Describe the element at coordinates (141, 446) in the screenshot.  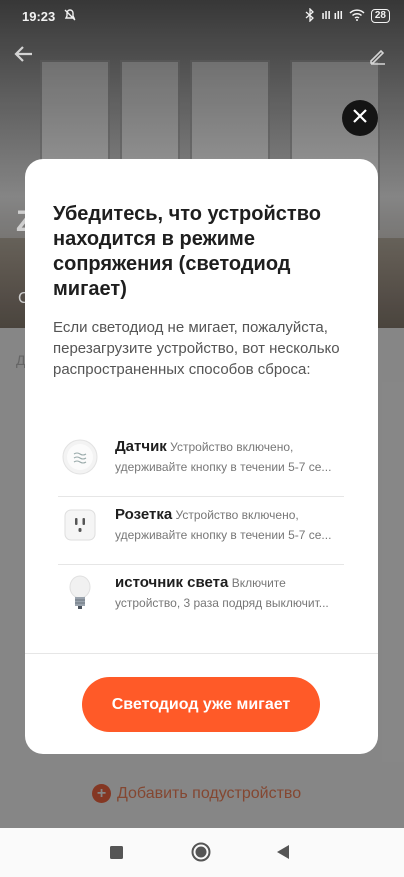
I see `device-name: Датчик` at that location.